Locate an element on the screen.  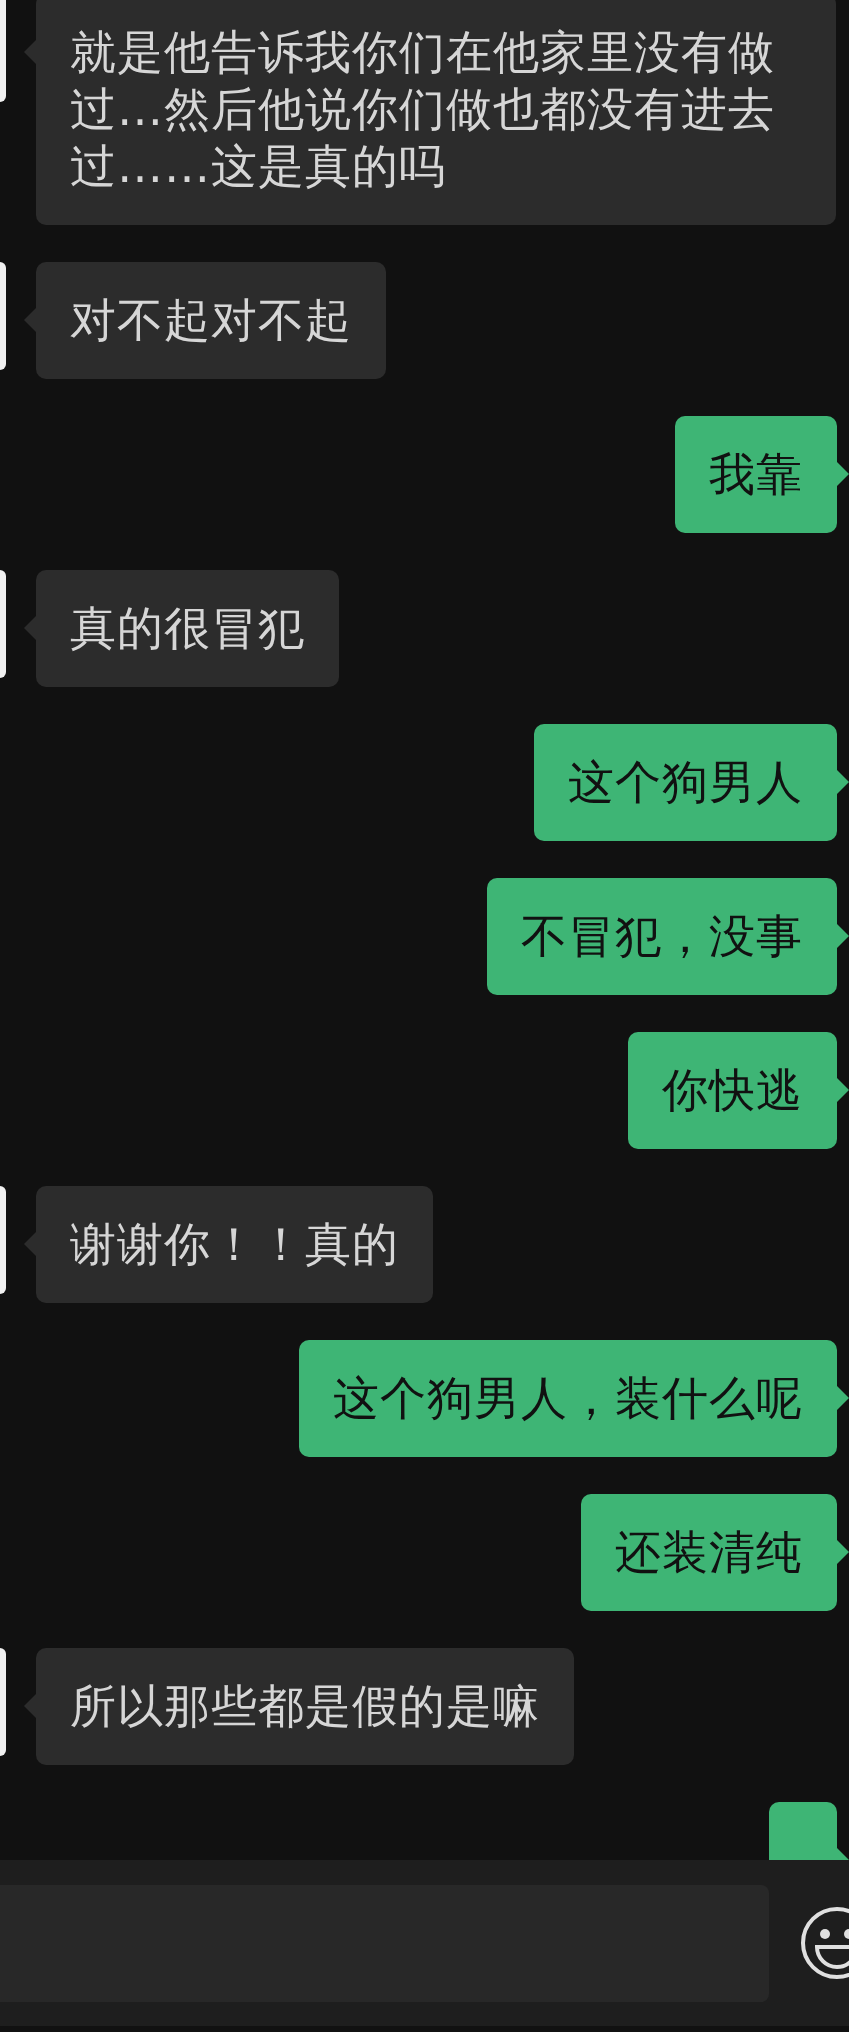
sent-message: 你快逃 is located at coordinates (732, 1090).